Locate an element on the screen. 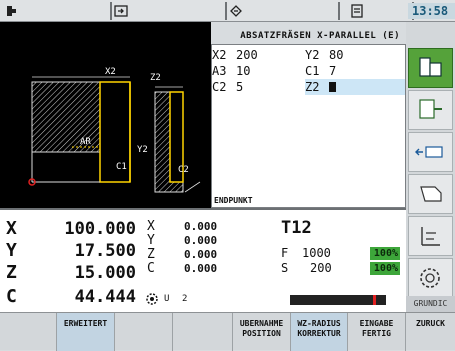 The height and width of the screenshot is (351, 455). param-c2: C2 5 is located at coordinates (227, 87).